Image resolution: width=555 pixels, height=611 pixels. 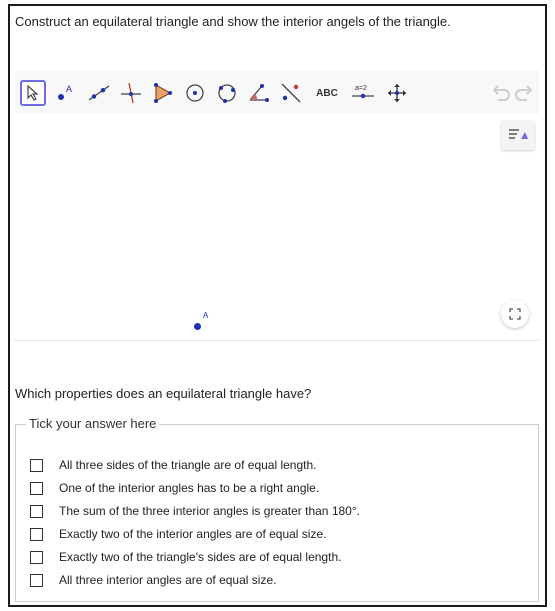 I want to click on perpendicular-line-icon, so click(x=131, y=93).